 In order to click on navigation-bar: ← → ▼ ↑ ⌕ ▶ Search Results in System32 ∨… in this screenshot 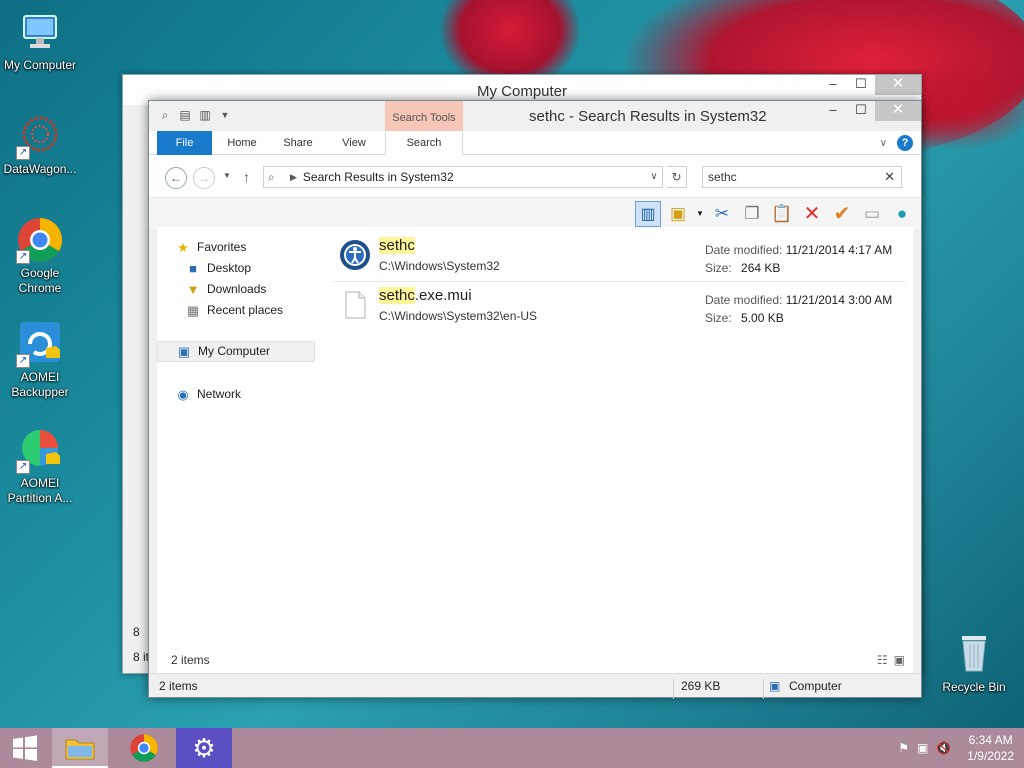, I will do `click(535, 176)`.